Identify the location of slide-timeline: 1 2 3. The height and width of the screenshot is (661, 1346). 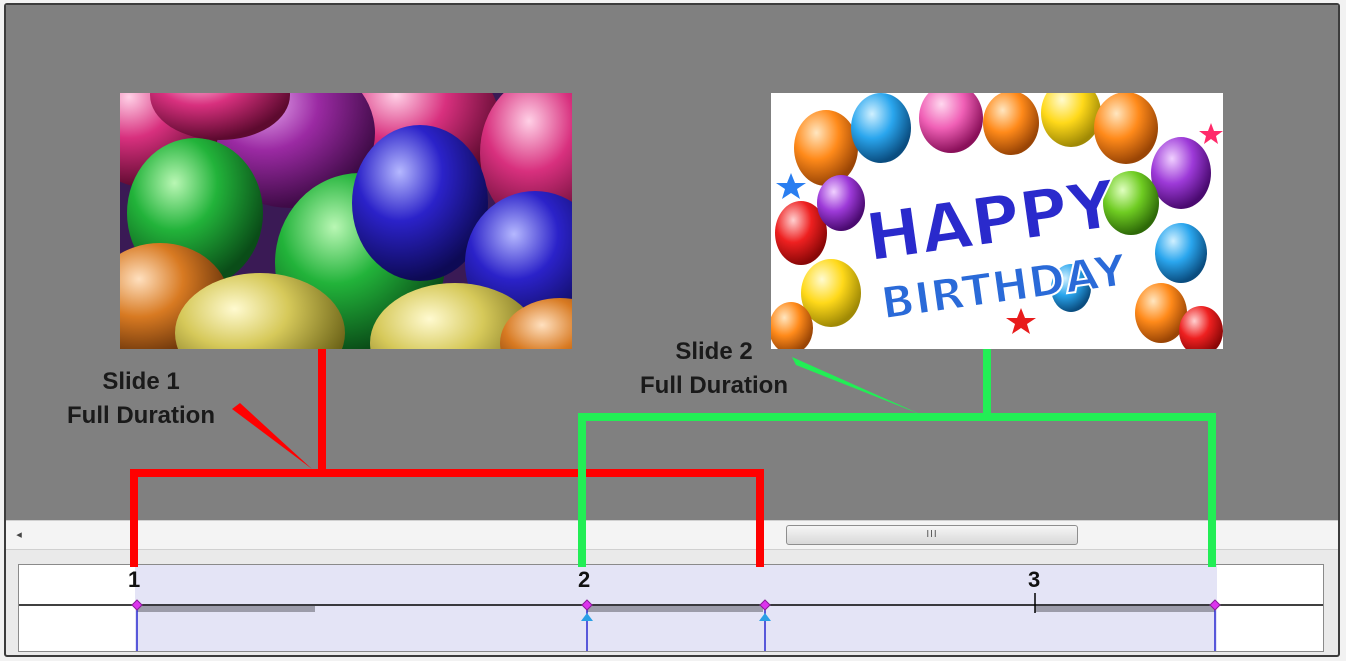
(671, 608).